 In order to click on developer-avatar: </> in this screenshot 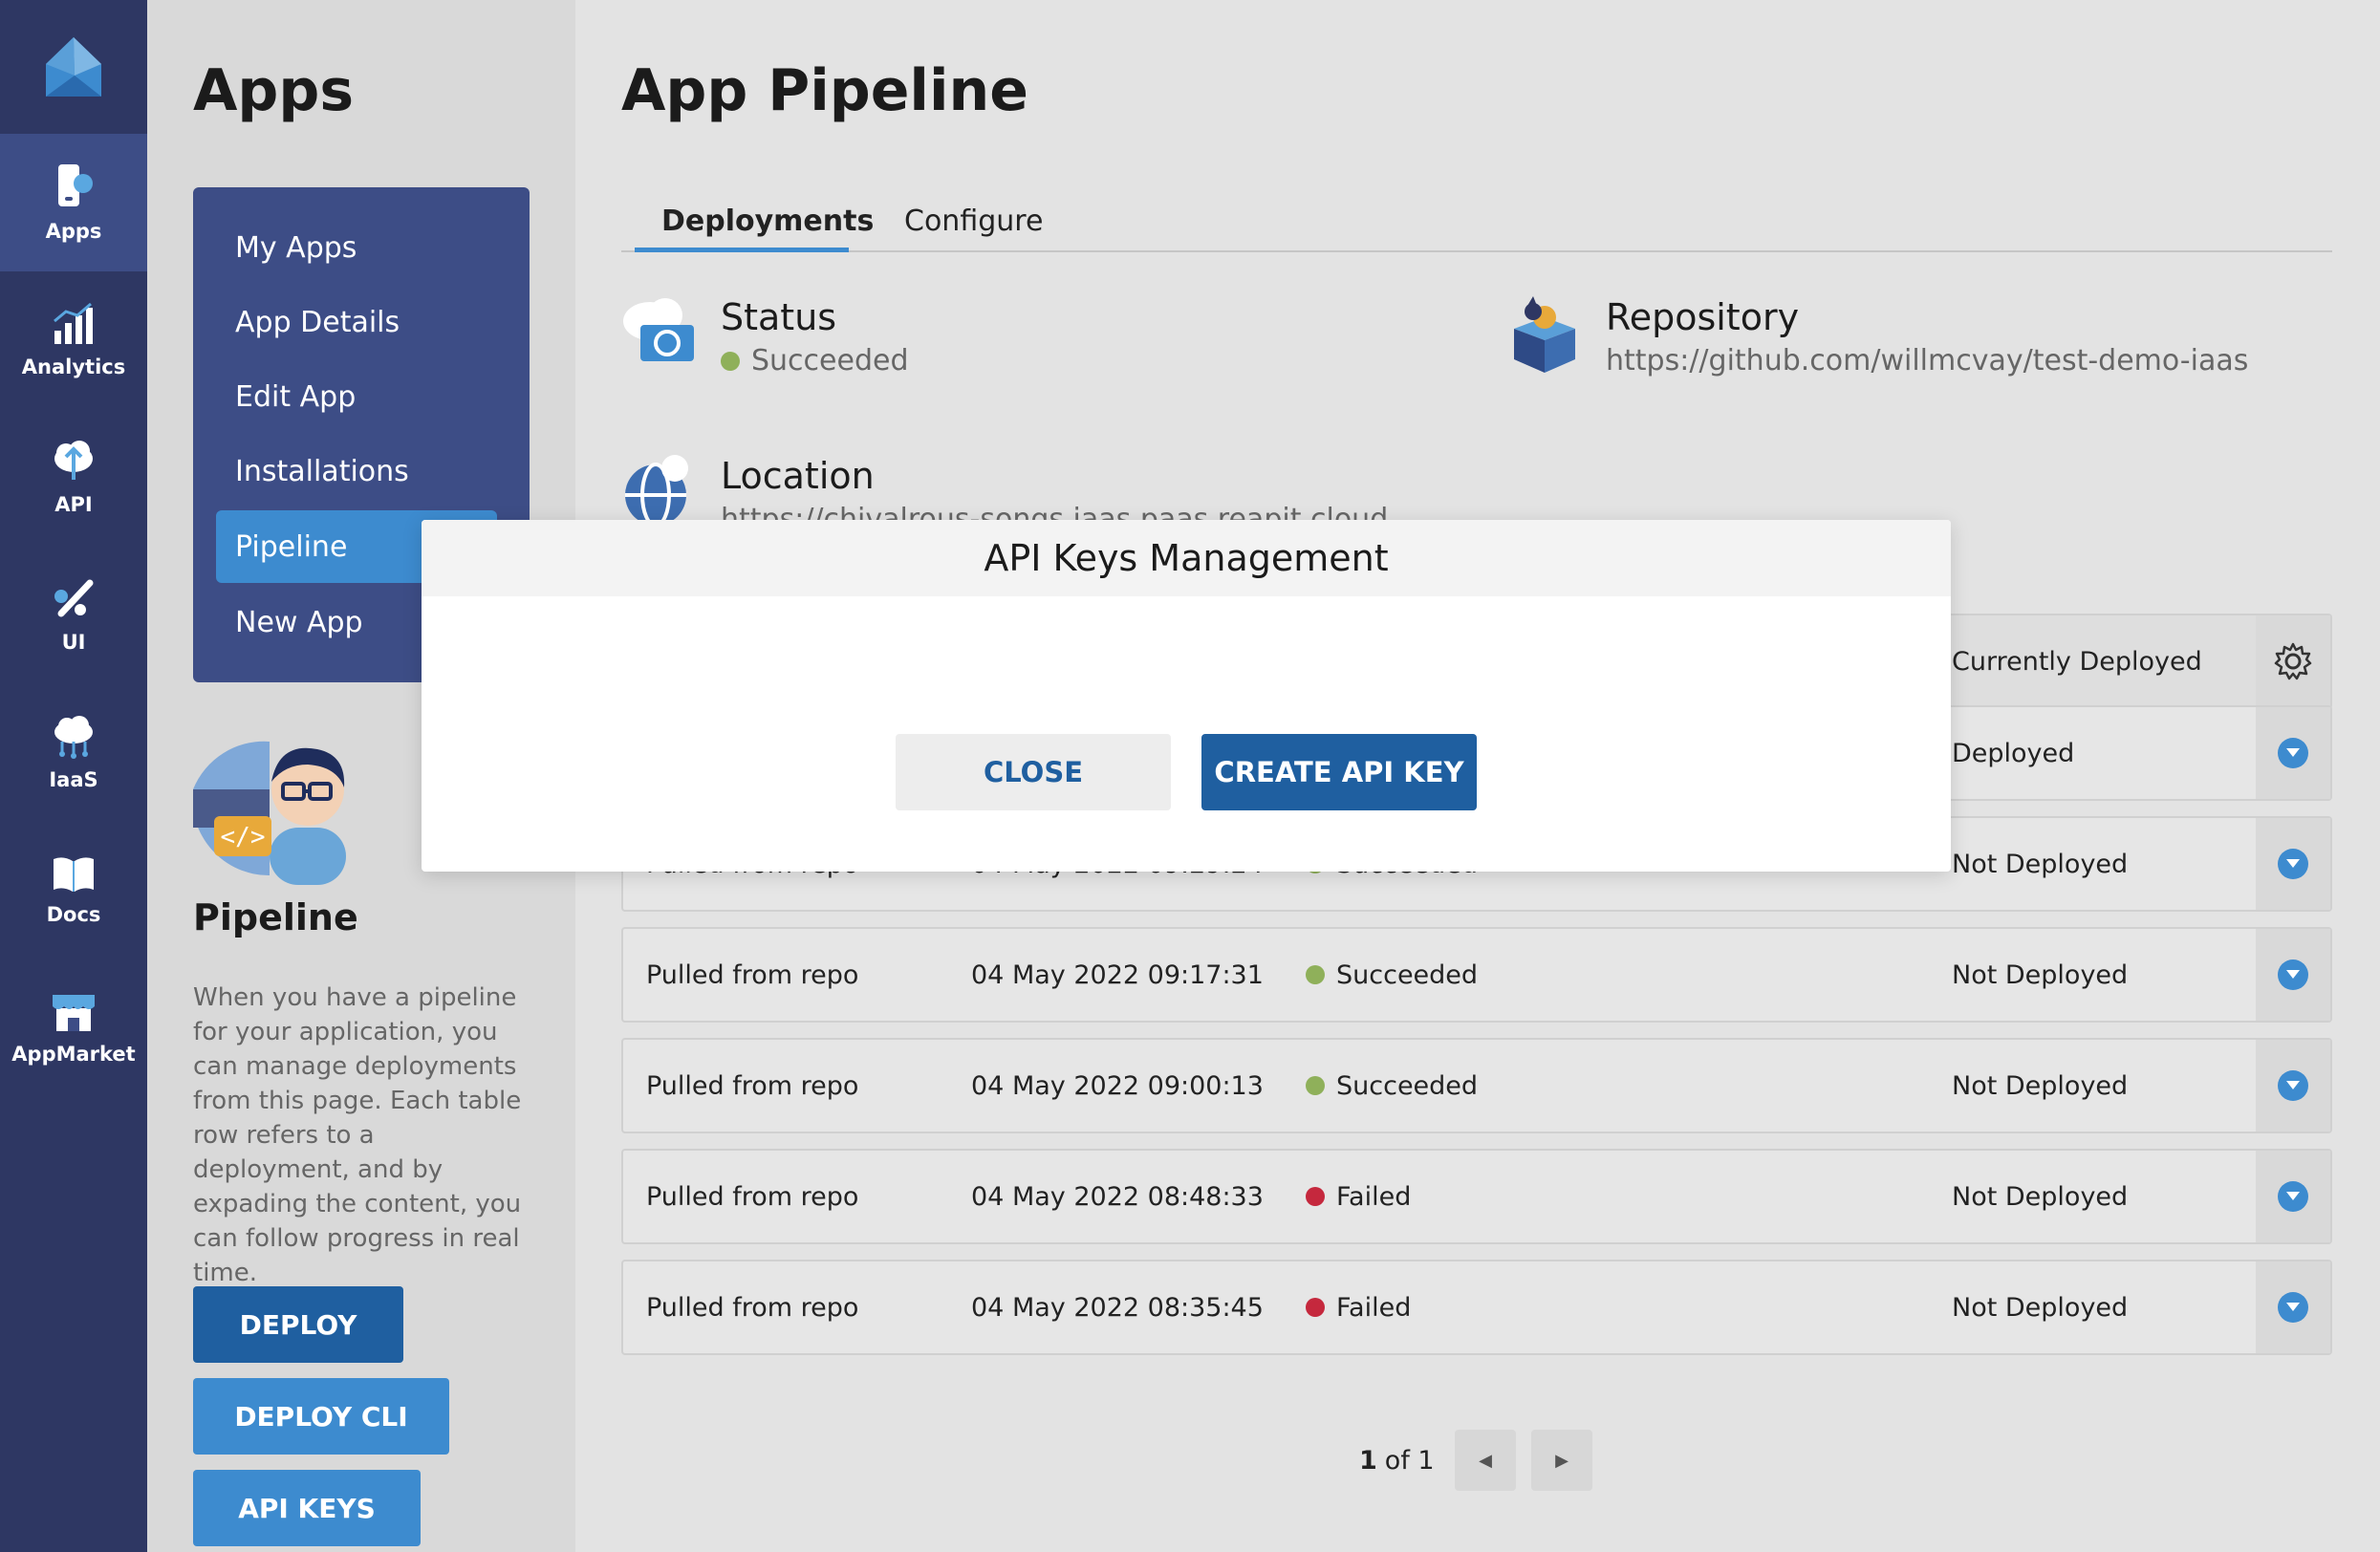, I will do `click(270, 813)`.